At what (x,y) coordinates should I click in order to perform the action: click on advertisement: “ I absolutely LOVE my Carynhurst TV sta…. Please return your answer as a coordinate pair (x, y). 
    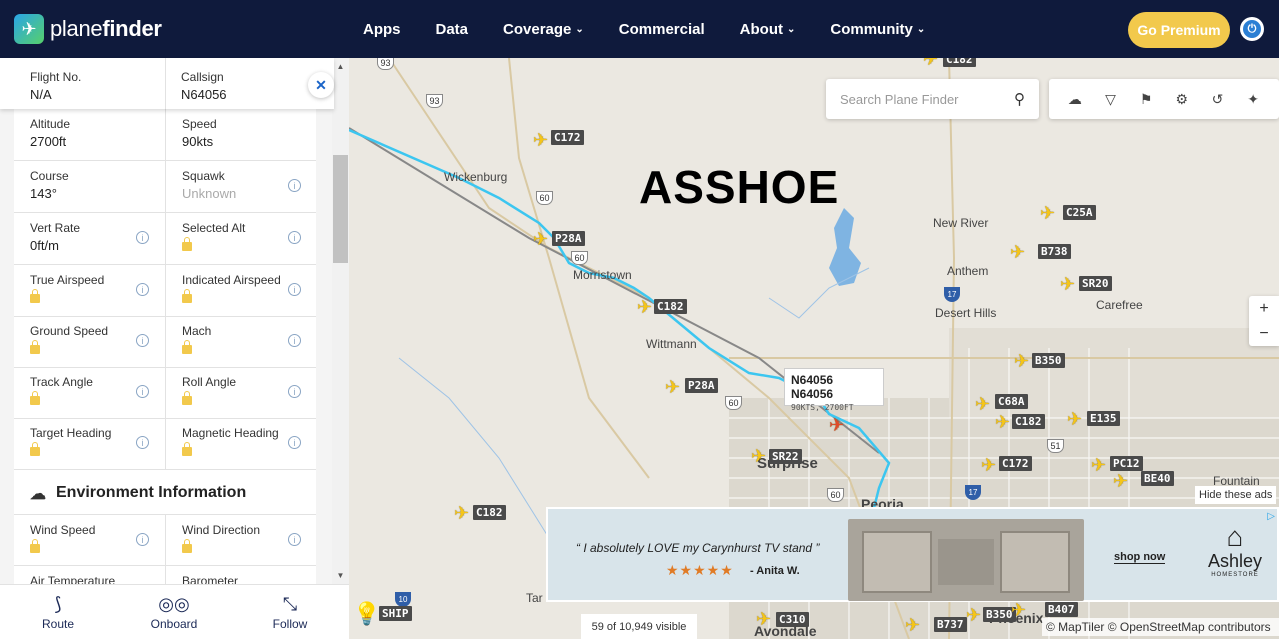
    Looking at the image, I should click on (912, 554).